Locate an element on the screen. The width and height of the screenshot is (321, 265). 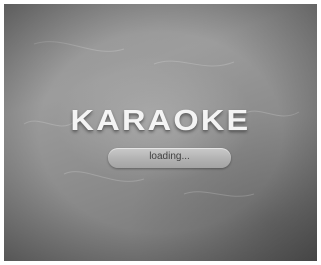
karaoke-logo: KARAOKE is located at coordinates (160, 121).